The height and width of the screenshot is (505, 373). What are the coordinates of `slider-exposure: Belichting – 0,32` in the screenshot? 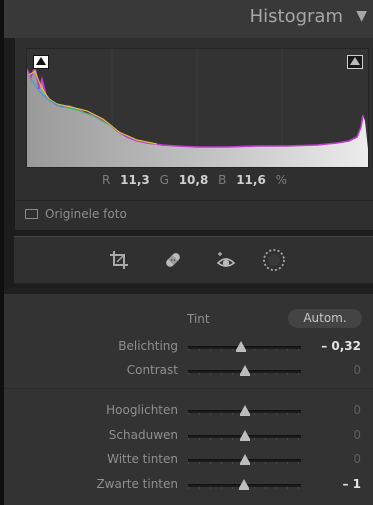 It's located at (188, 347).